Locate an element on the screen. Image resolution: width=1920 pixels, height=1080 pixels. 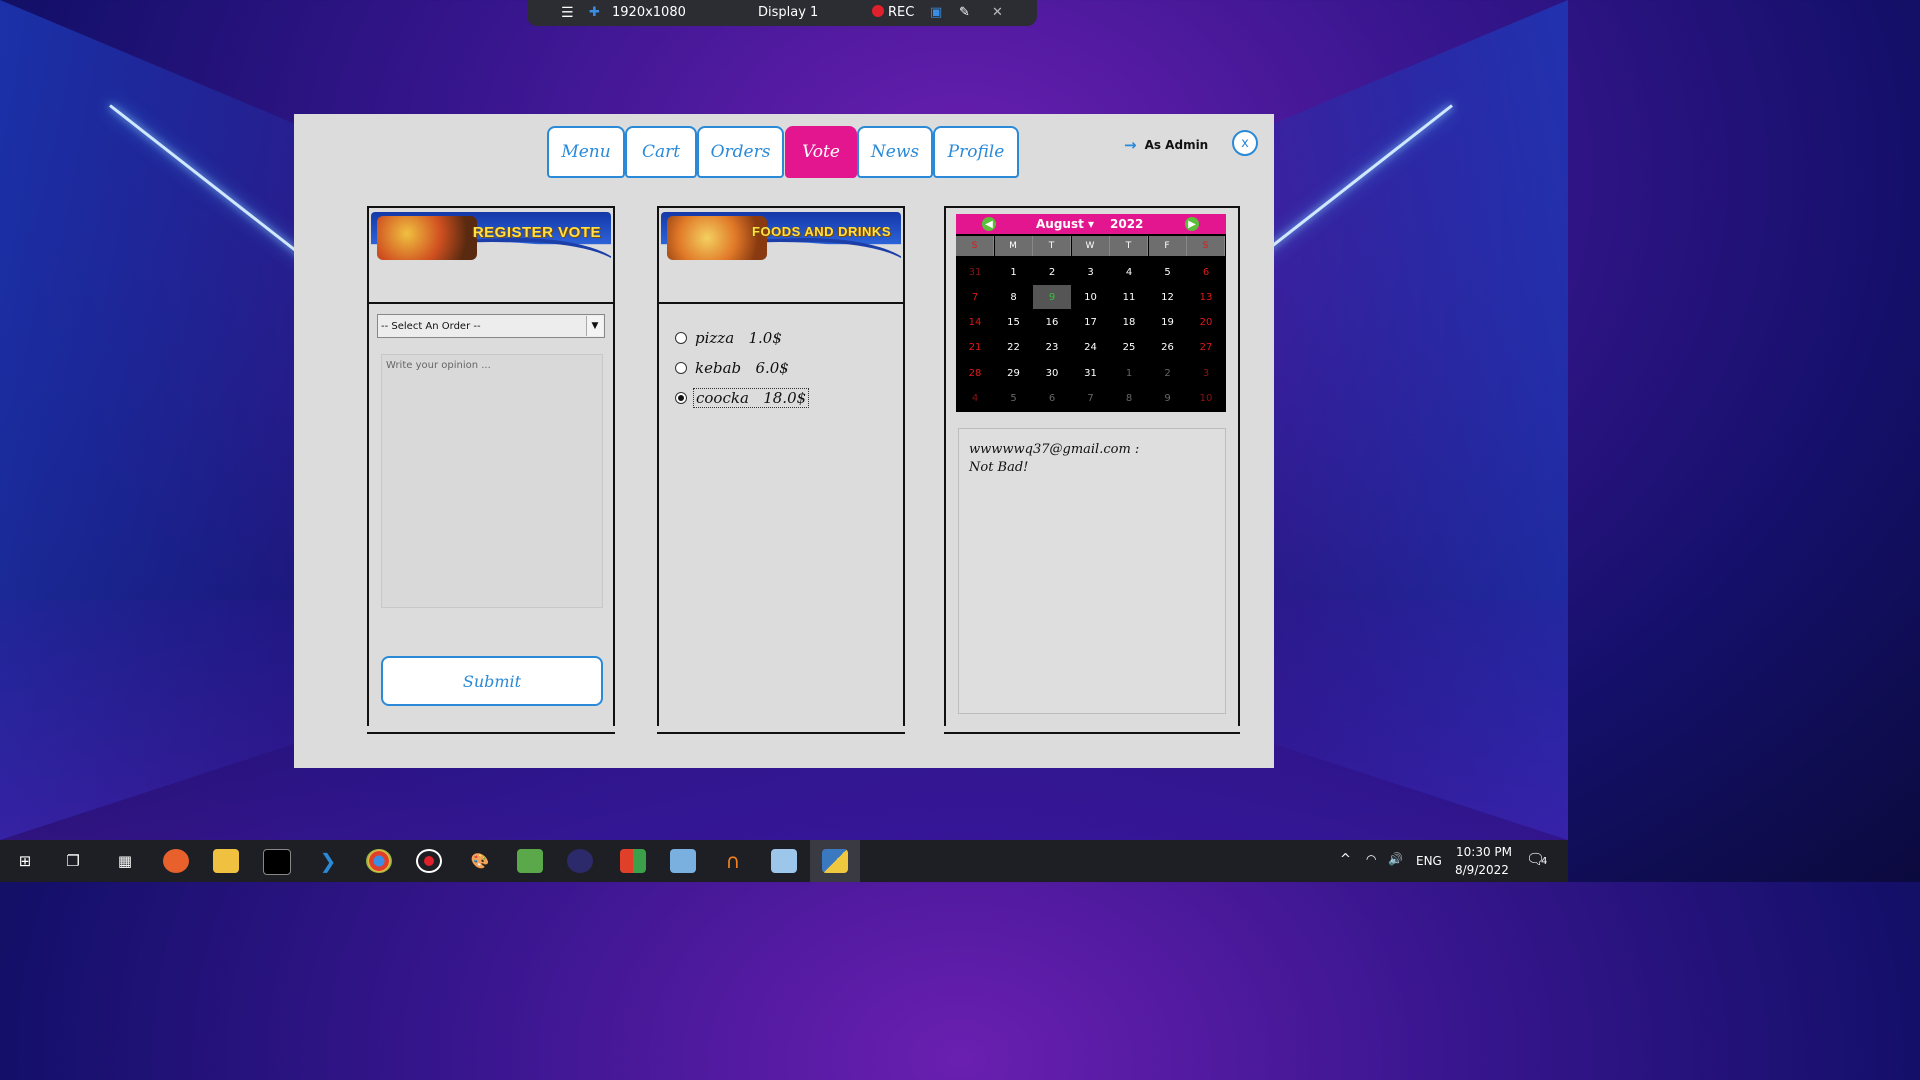
tab-menu: Menu is located at coordinates (586, 152).